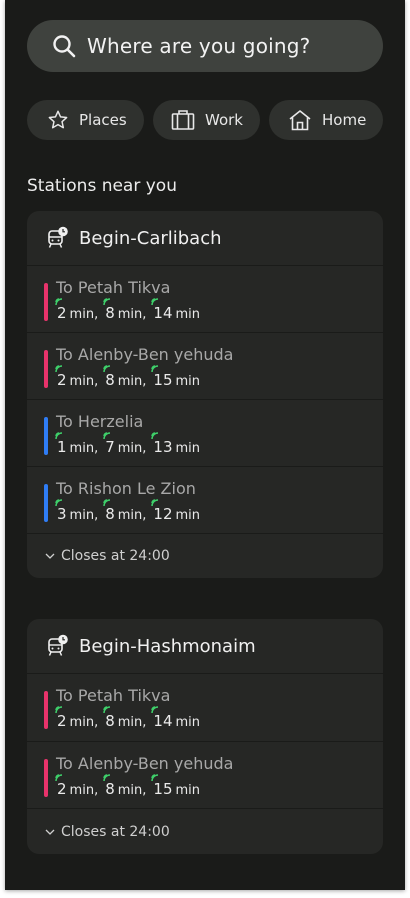  What do you see at coordinates (64, 46) in the screenshot?
I see `search-icon` at bounding box center [64, 46].